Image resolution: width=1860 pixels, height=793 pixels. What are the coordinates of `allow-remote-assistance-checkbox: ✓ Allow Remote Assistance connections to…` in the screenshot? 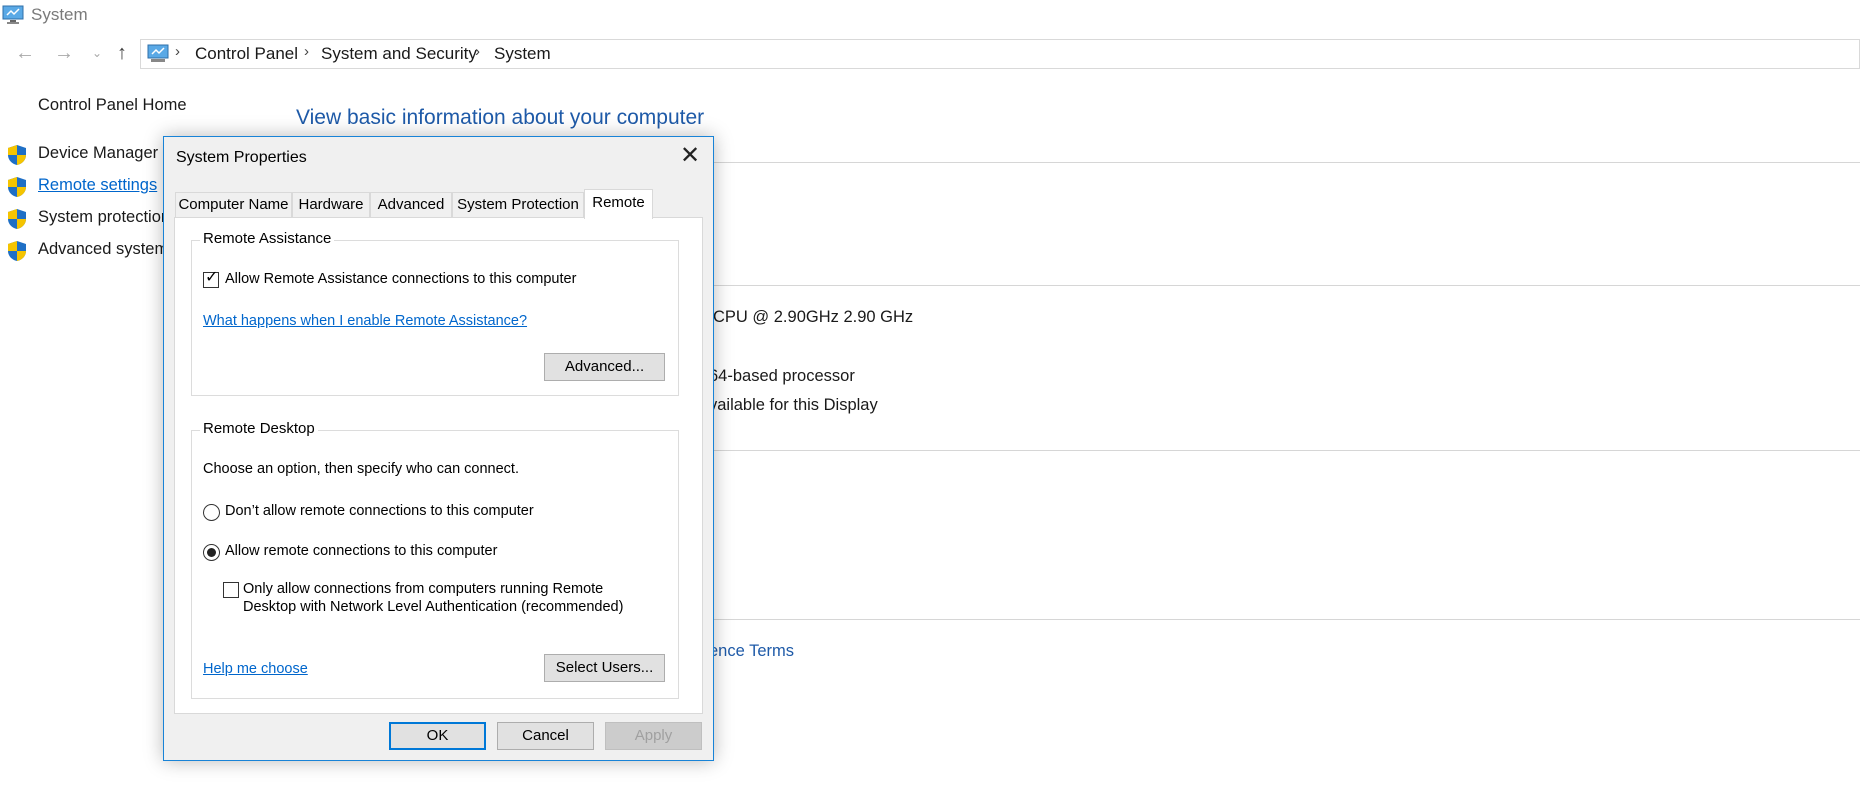 It's located at (433, 280).